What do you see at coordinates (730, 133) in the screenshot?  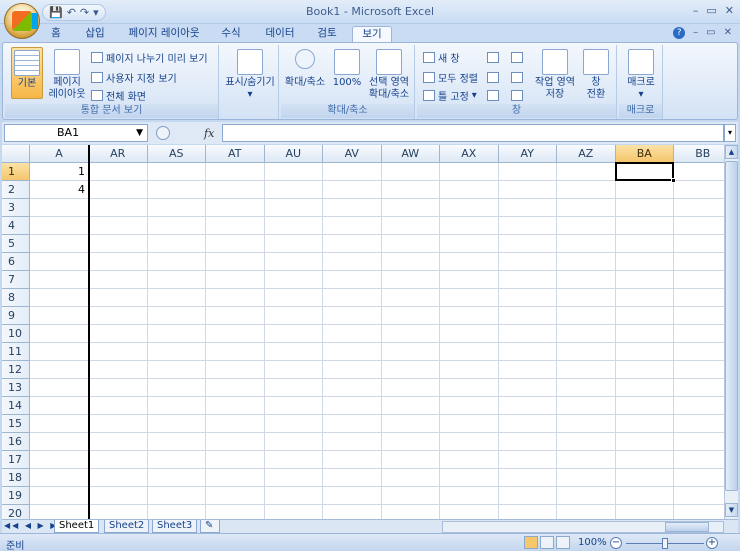 I see `expand-formula-bar-icon: ▾` at bounding box center [730, 133].